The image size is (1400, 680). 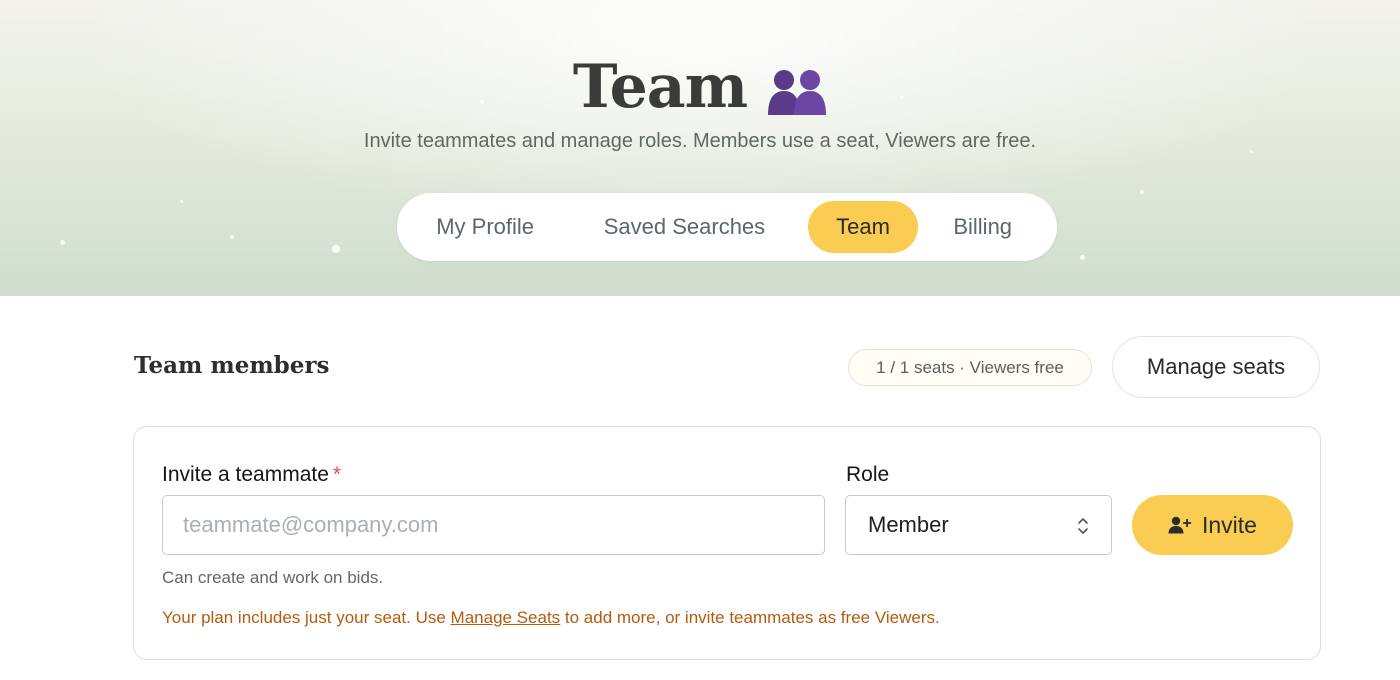 I want to click on invite-button: Invite, so click(x=1212, y=525).